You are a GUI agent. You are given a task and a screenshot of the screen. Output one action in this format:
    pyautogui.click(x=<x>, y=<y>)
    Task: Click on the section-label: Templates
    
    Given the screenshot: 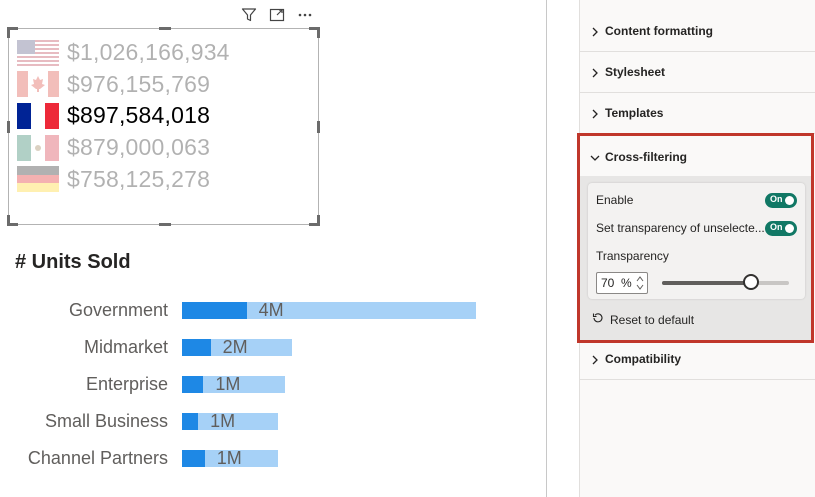 What is the action you would take?
    pyautogui.click(x=634, y=113)
    